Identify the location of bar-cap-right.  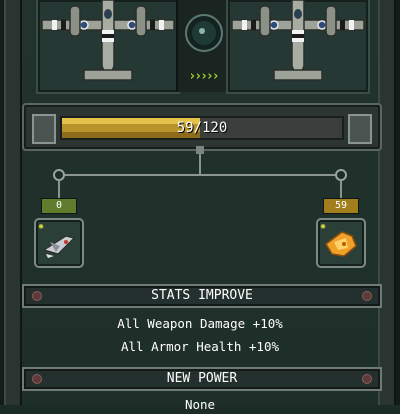
(360, 129).